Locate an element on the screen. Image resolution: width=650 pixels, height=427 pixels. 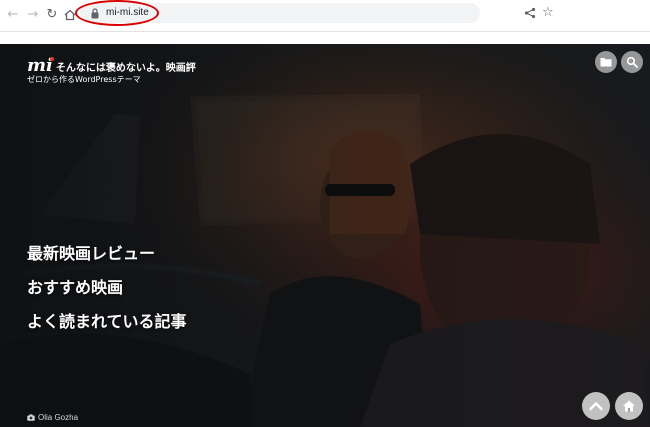
site-logo: mi そんなには褒めないよ。映画評 is located at coordinates (111, 66).